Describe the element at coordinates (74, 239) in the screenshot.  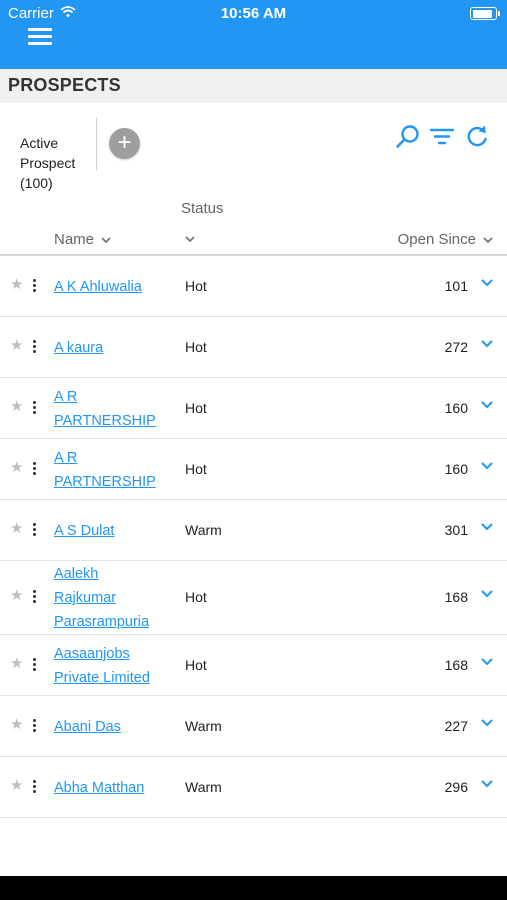
I see `column-name-label: Name` at that location.